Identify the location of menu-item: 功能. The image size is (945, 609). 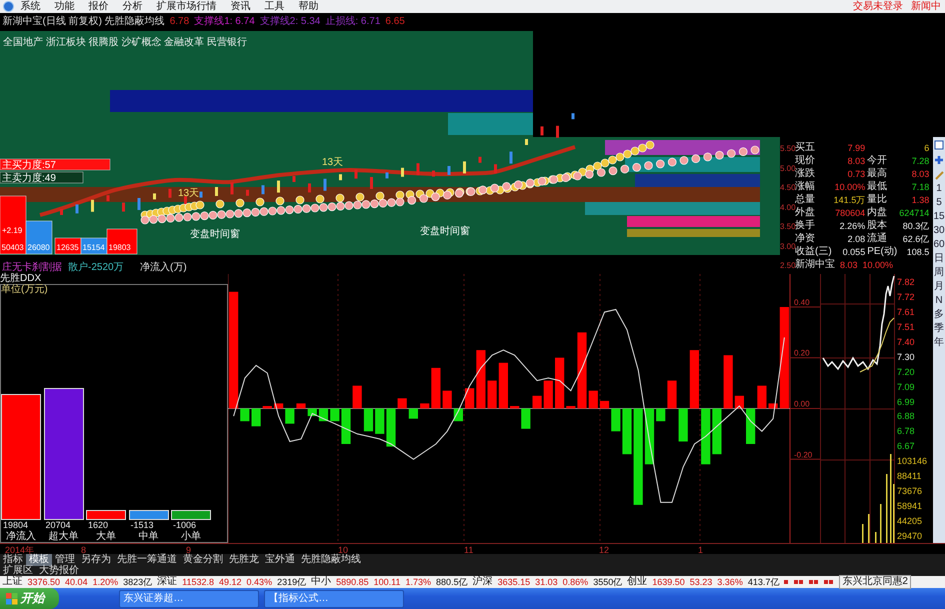
(65, 6).